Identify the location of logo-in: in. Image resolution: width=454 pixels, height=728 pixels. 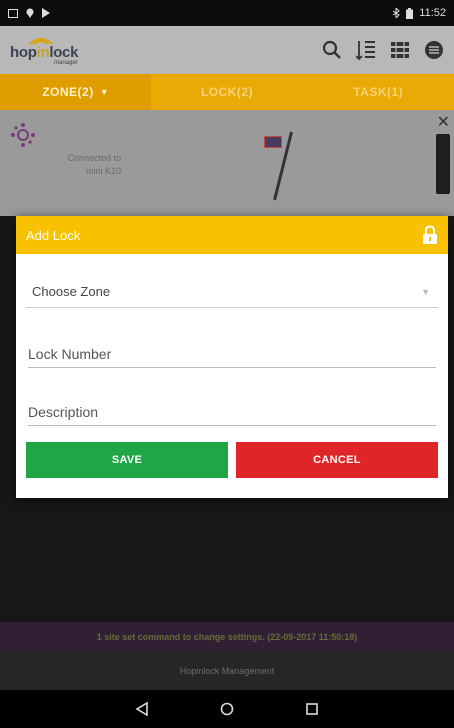
(43, 52).